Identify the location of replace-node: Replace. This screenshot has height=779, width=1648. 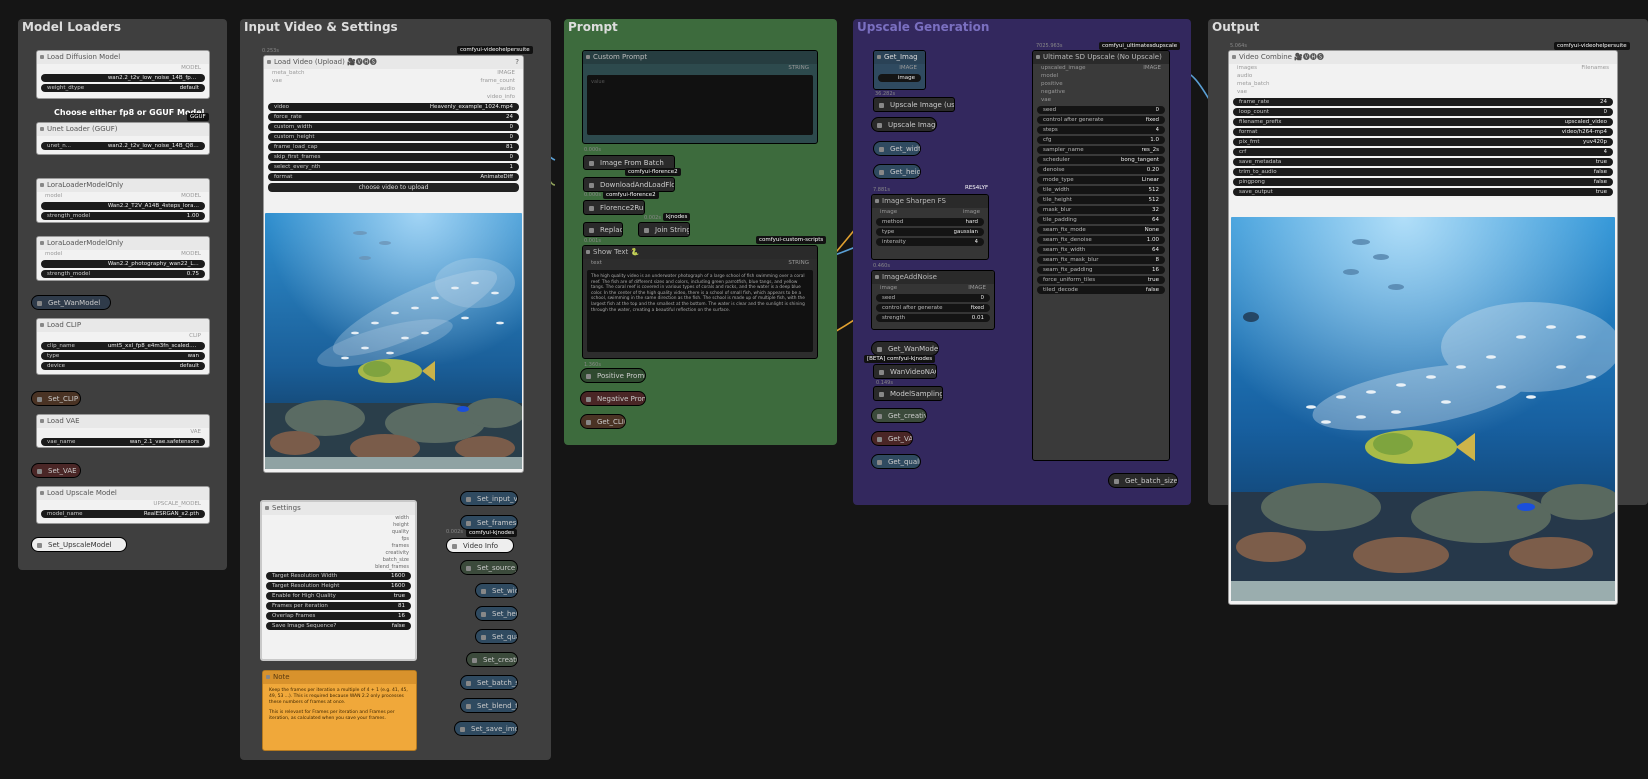
(603, 229).